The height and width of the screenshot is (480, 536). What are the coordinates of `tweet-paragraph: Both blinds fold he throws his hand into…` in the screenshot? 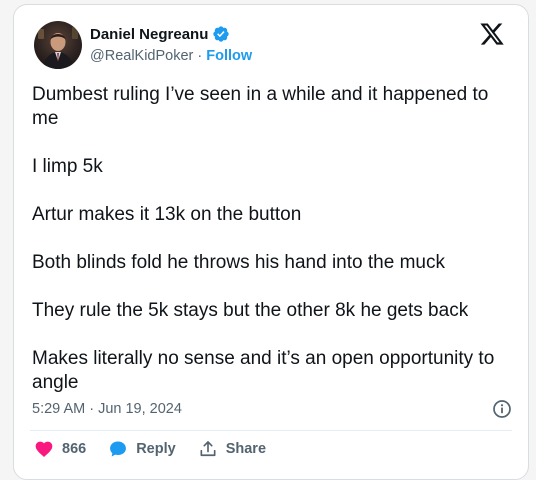 It's located at (238, 262).